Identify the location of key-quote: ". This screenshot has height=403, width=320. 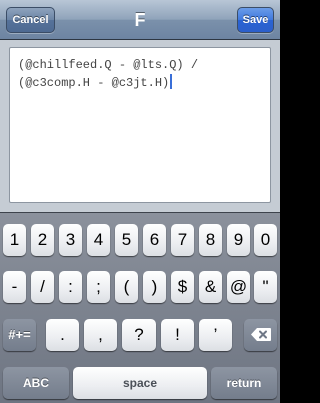
(265, 287).